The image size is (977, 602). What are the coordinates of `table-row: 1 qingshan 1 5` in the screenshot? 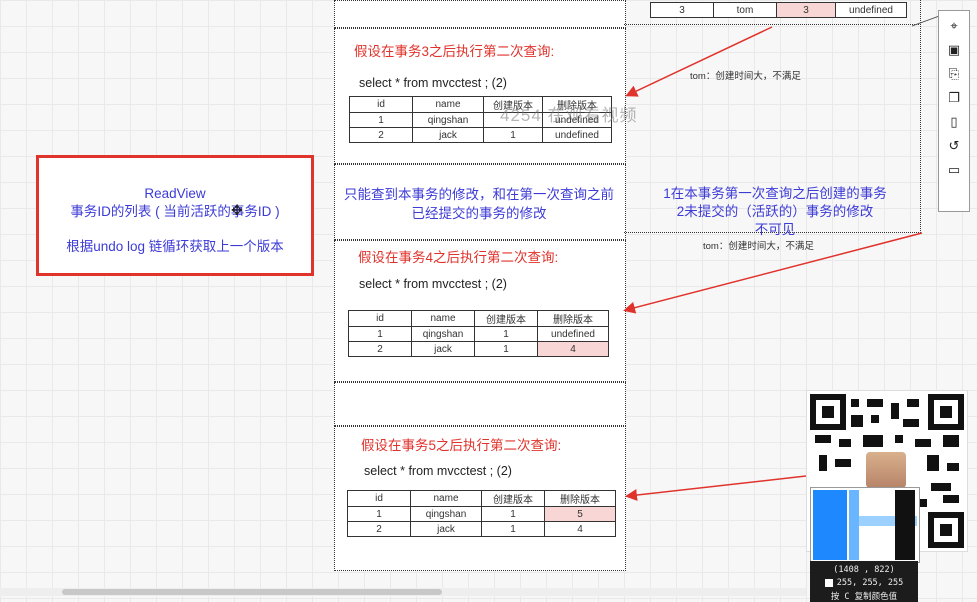 It's located at (481, 514).